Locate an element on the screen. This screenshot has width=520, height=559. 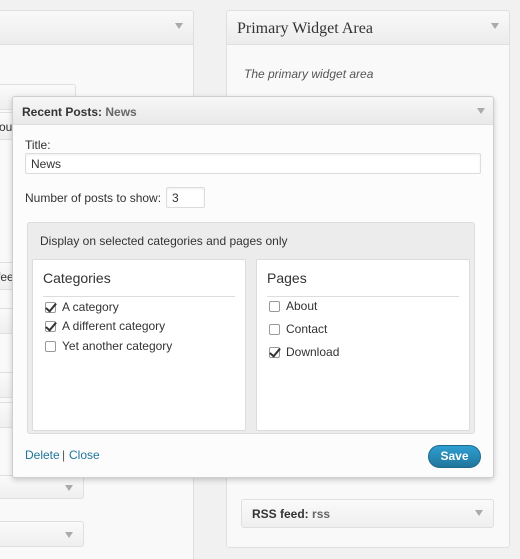
page-item: Contact is located at coordinates (298, 329).